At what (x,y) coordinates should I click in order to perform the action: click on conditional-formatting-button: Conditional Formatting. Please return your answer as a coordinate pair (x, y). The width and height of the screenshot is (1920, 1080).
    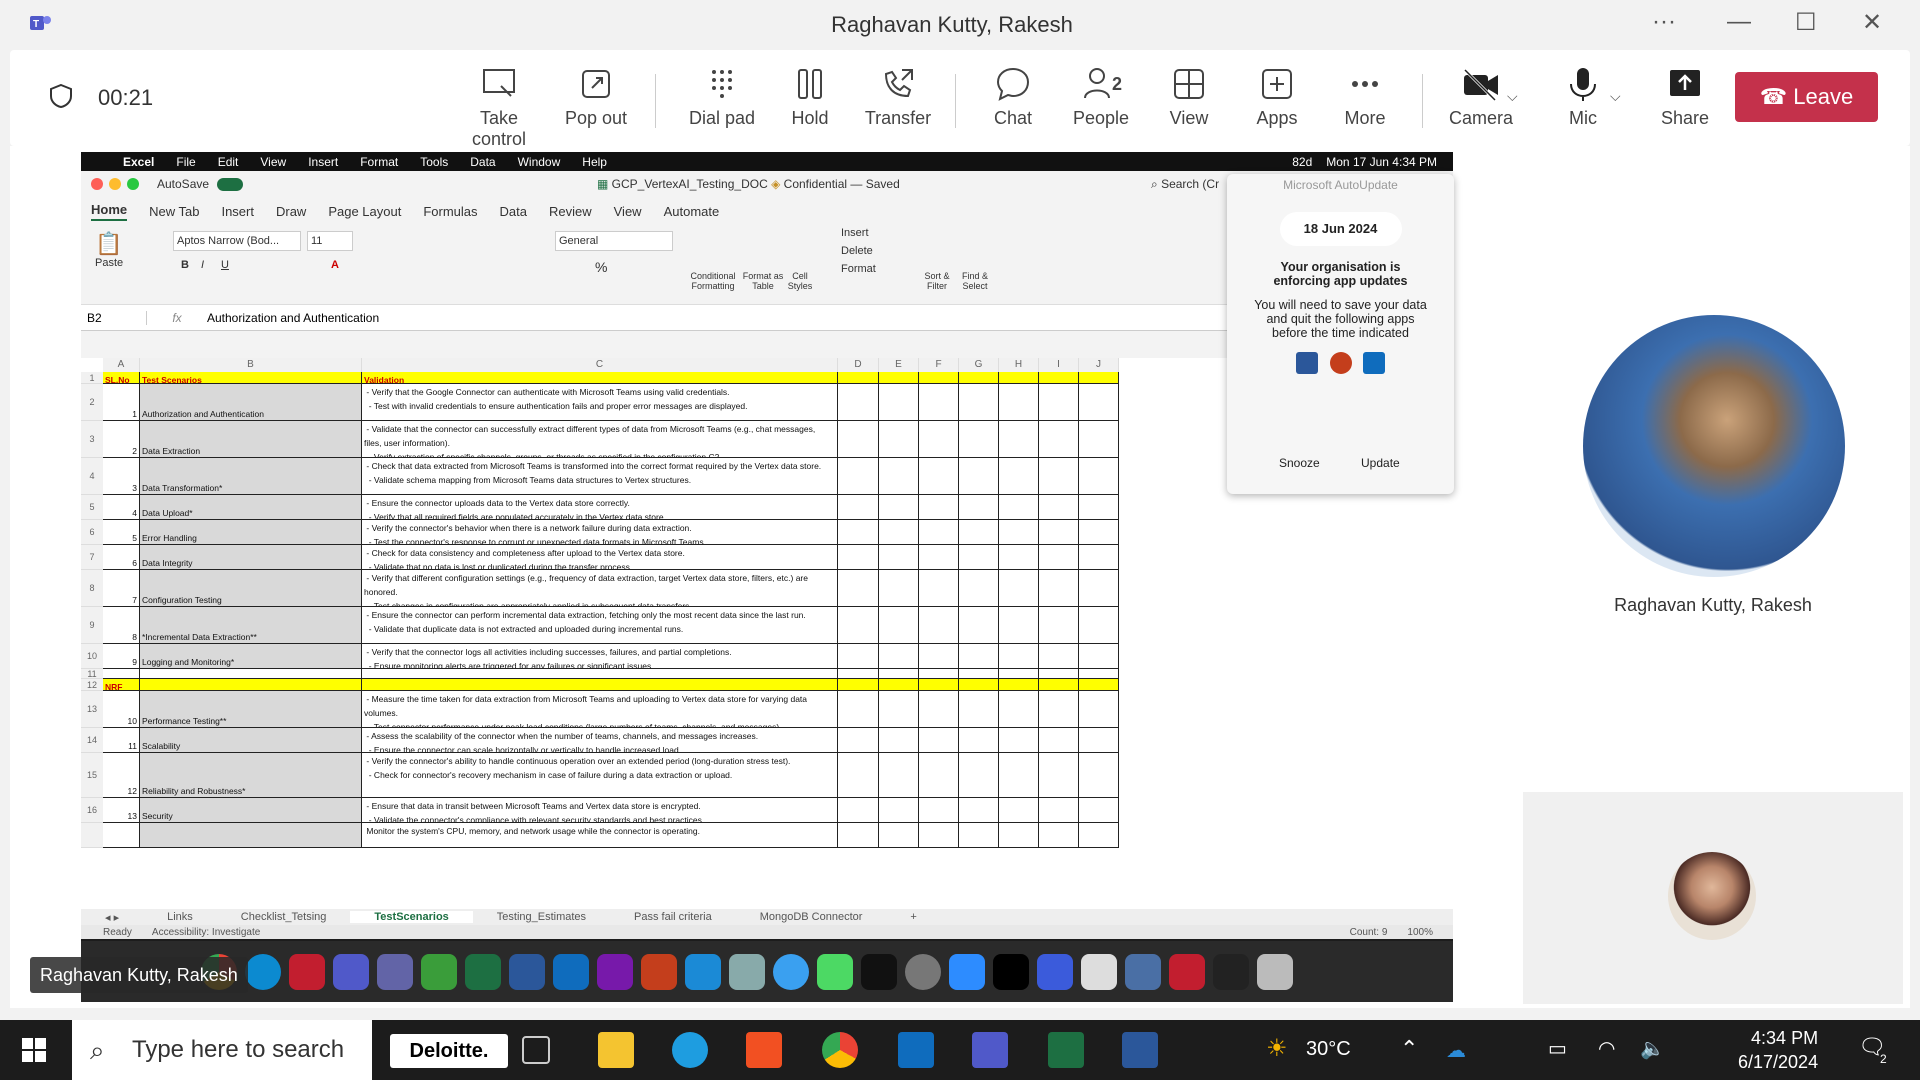
    Looking at the image, I should click on (713, 281).